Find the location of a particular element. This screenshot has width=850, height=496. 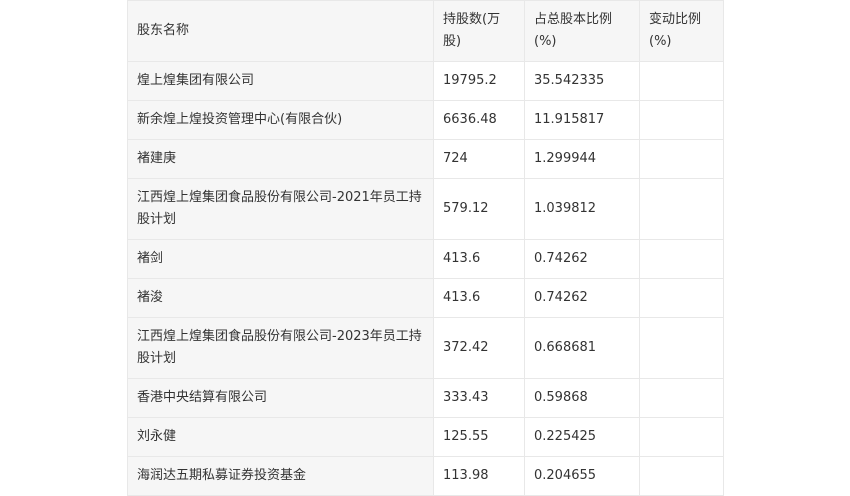

table-row: 褚浚 413.6 0.74262 is located at coordinates (425, 298).